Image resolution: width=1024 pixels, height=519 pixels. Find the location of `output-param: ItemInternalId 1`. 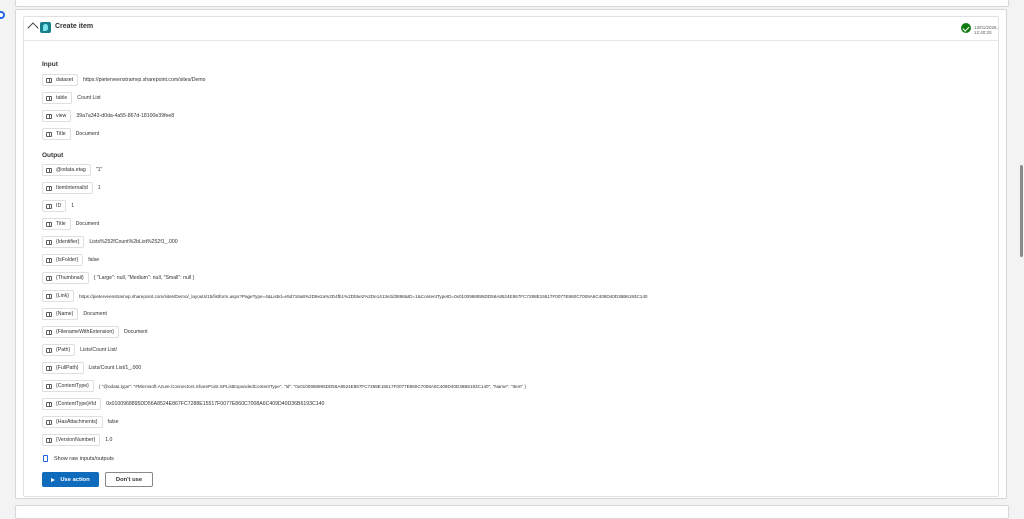

output-param: ItemInternalId 1 is located at coordinates (71, 188).